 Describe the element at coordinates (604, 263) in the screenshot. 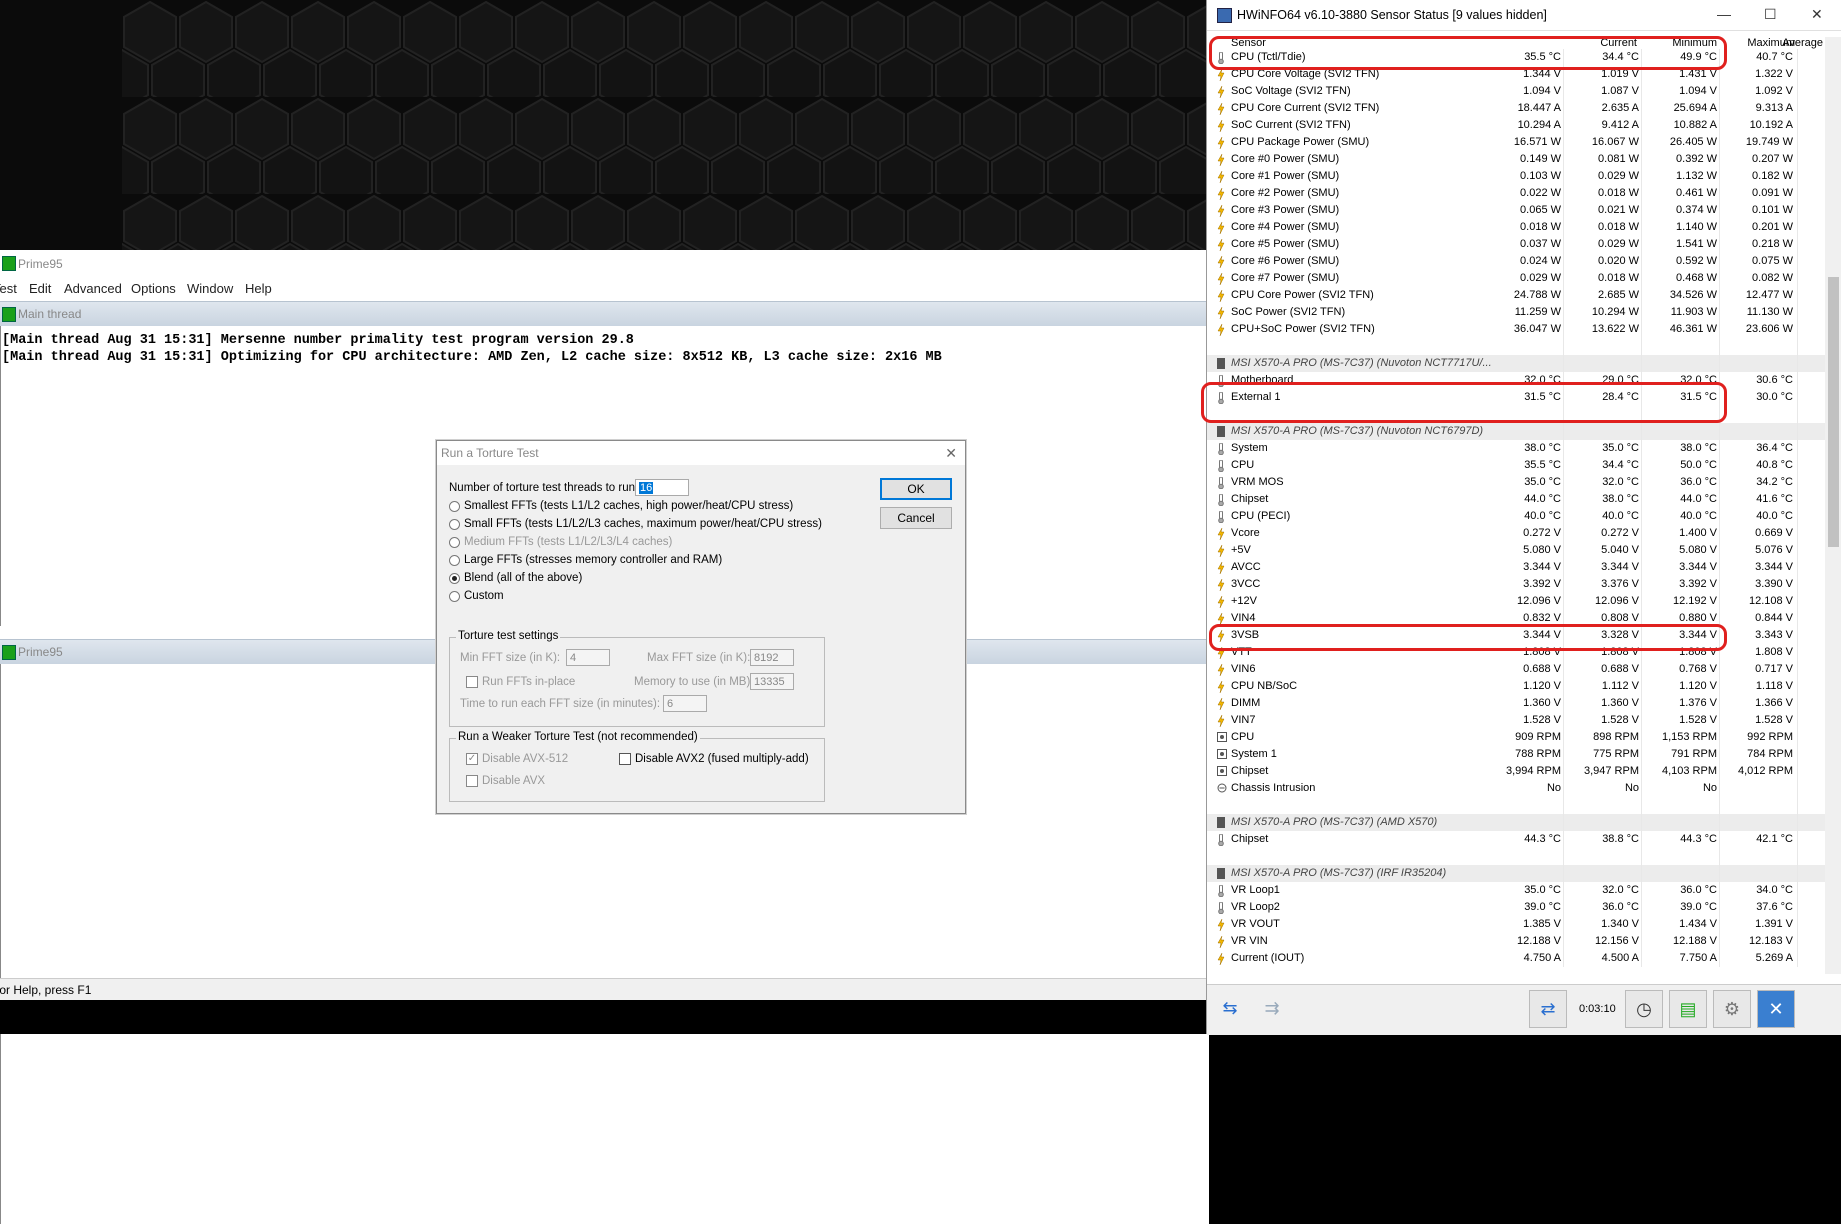

I see `prime95-titlebar: Prime95` at that location.